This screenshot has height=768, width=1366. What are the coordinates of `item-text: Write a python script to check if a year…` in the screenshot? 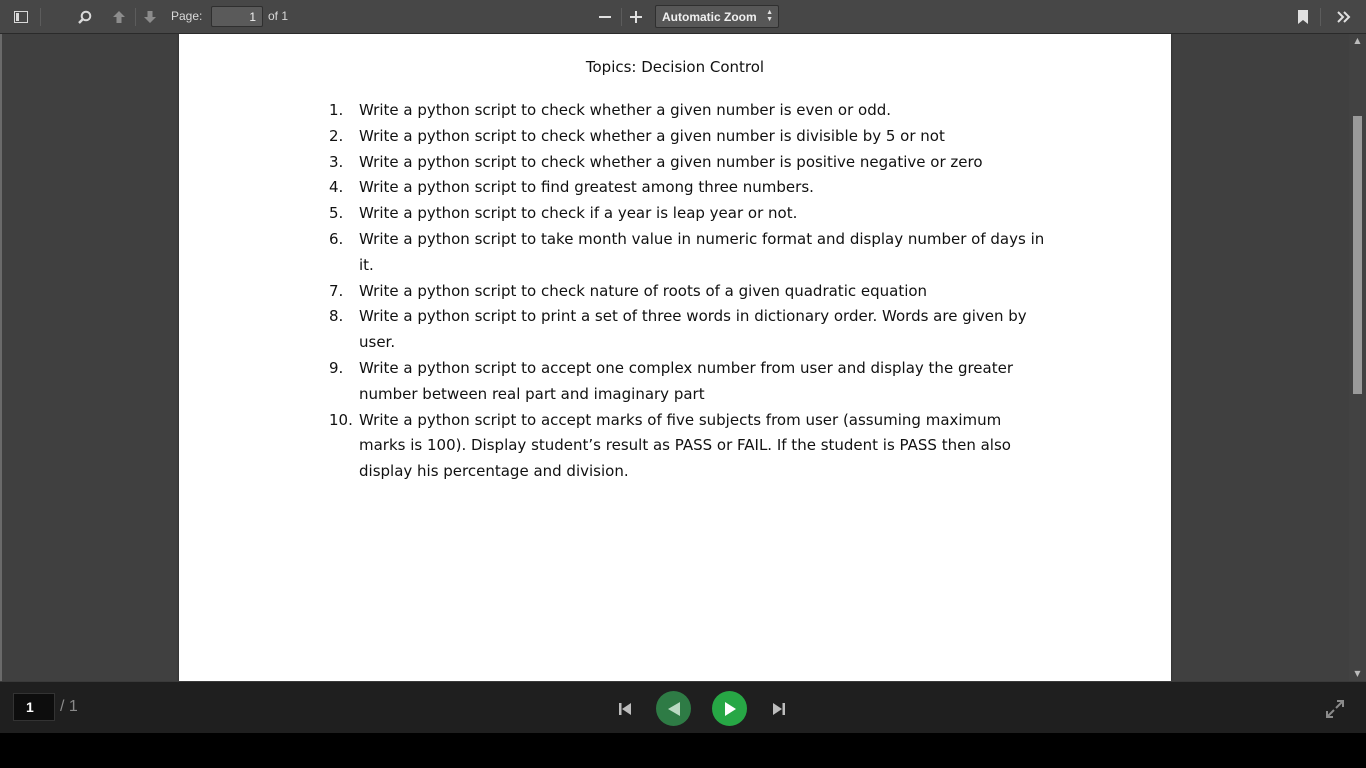 It's located at (578, 213).